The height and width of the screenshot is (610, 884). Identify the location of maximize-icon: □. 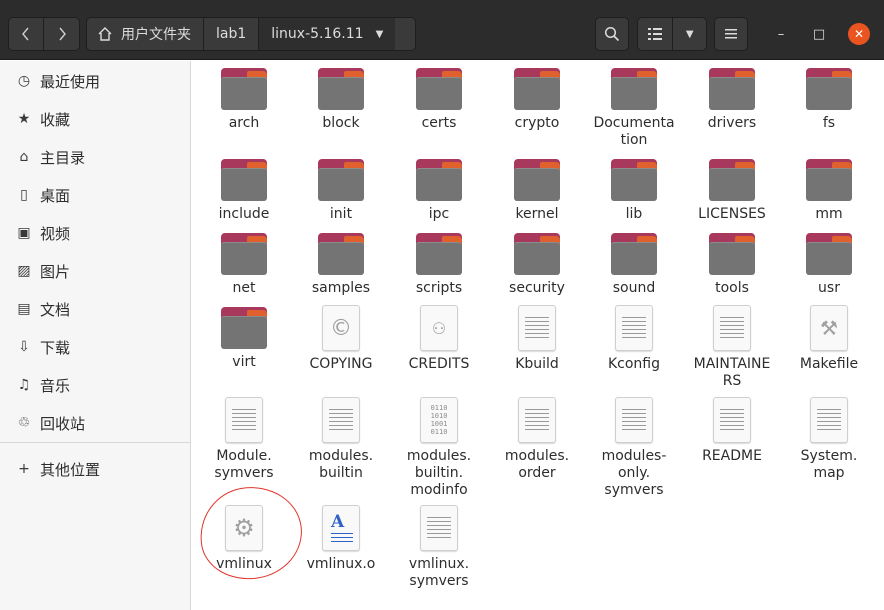
(819, 34).